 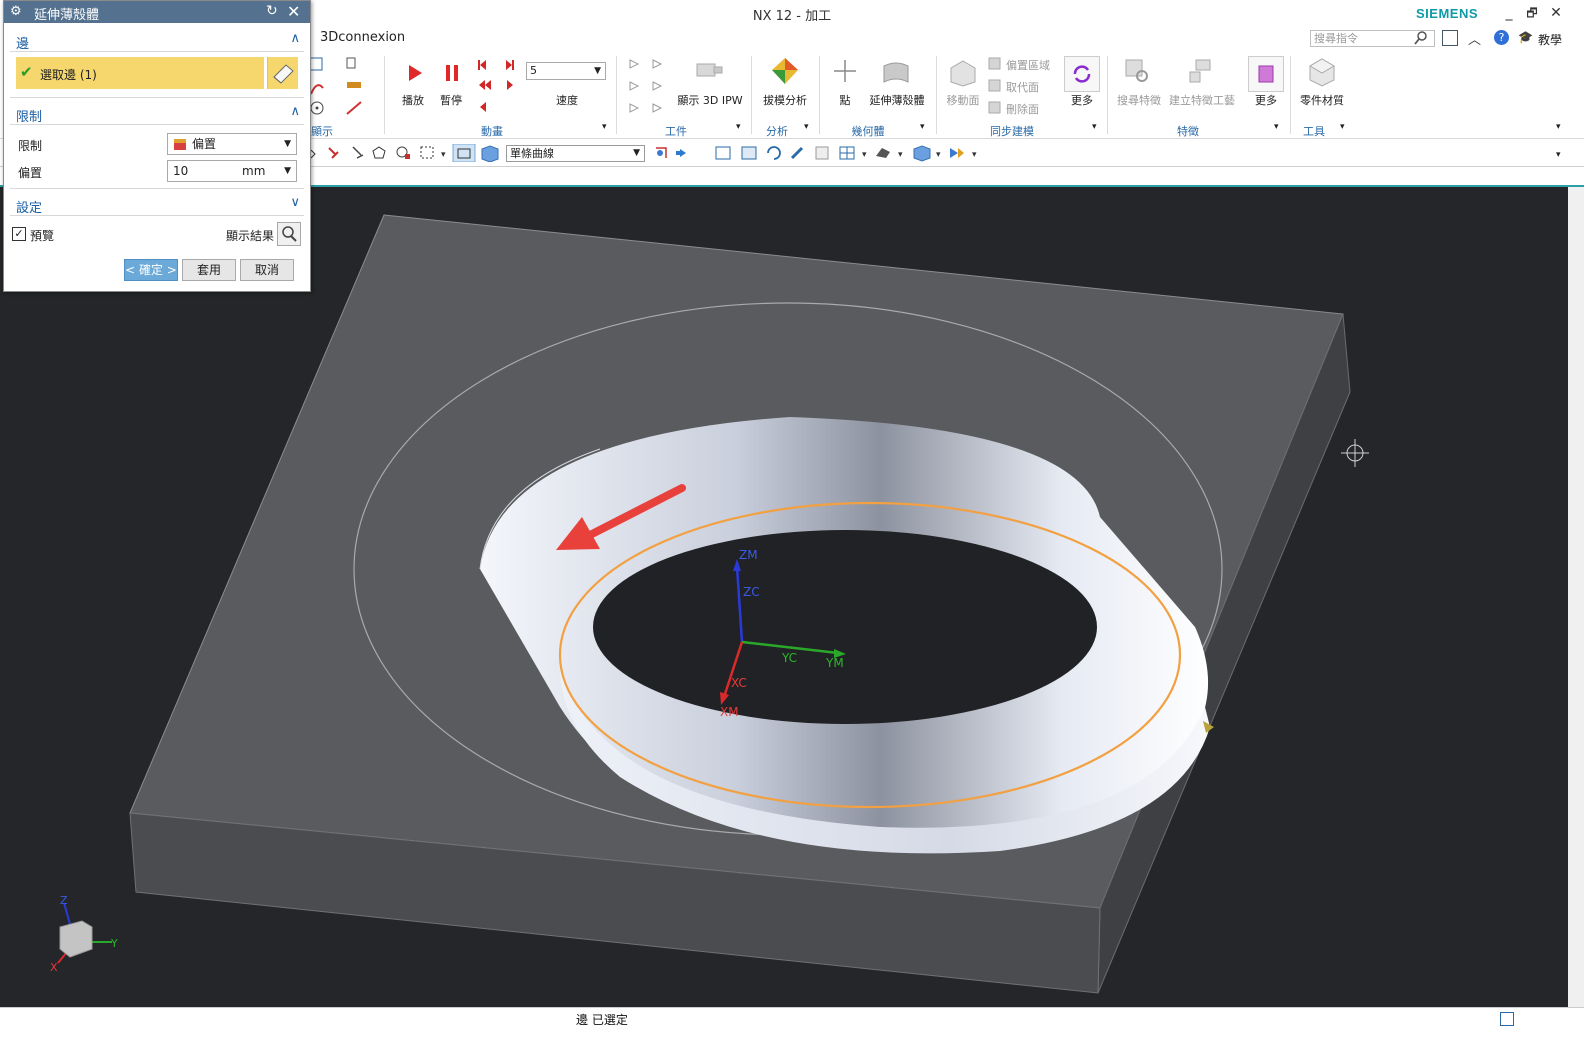 What do you see at coordinates (1576, 597) in the screenshot?
I see `viewport-scrollbar` at bounding box center [1576, 597].